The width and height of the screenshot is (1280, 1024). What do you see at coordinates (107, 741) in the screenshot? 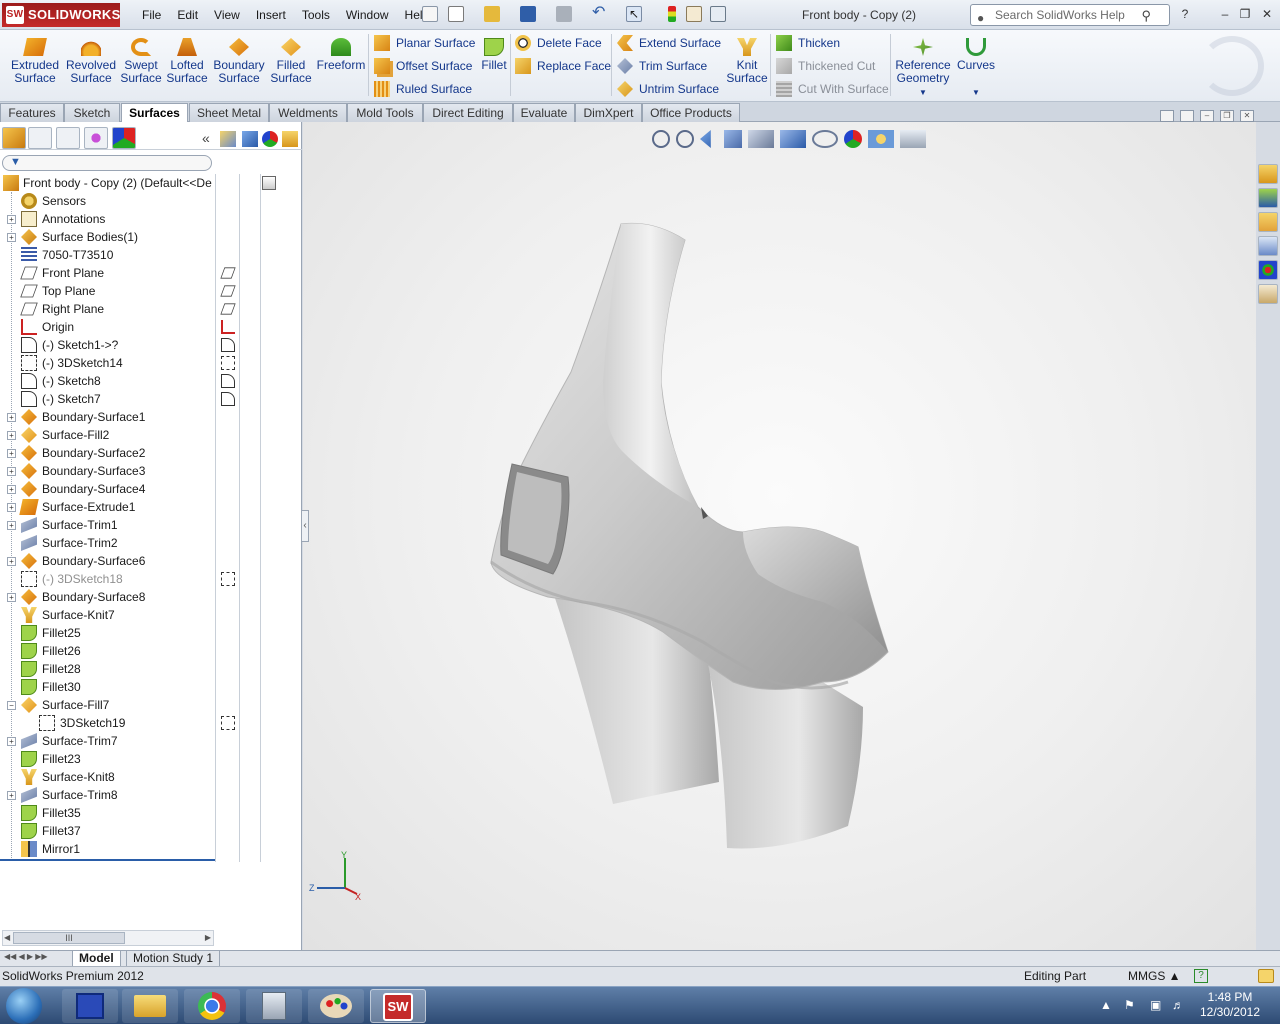
I see `tree-item: + Surface-Trim7` at bounding box center [107, 741].